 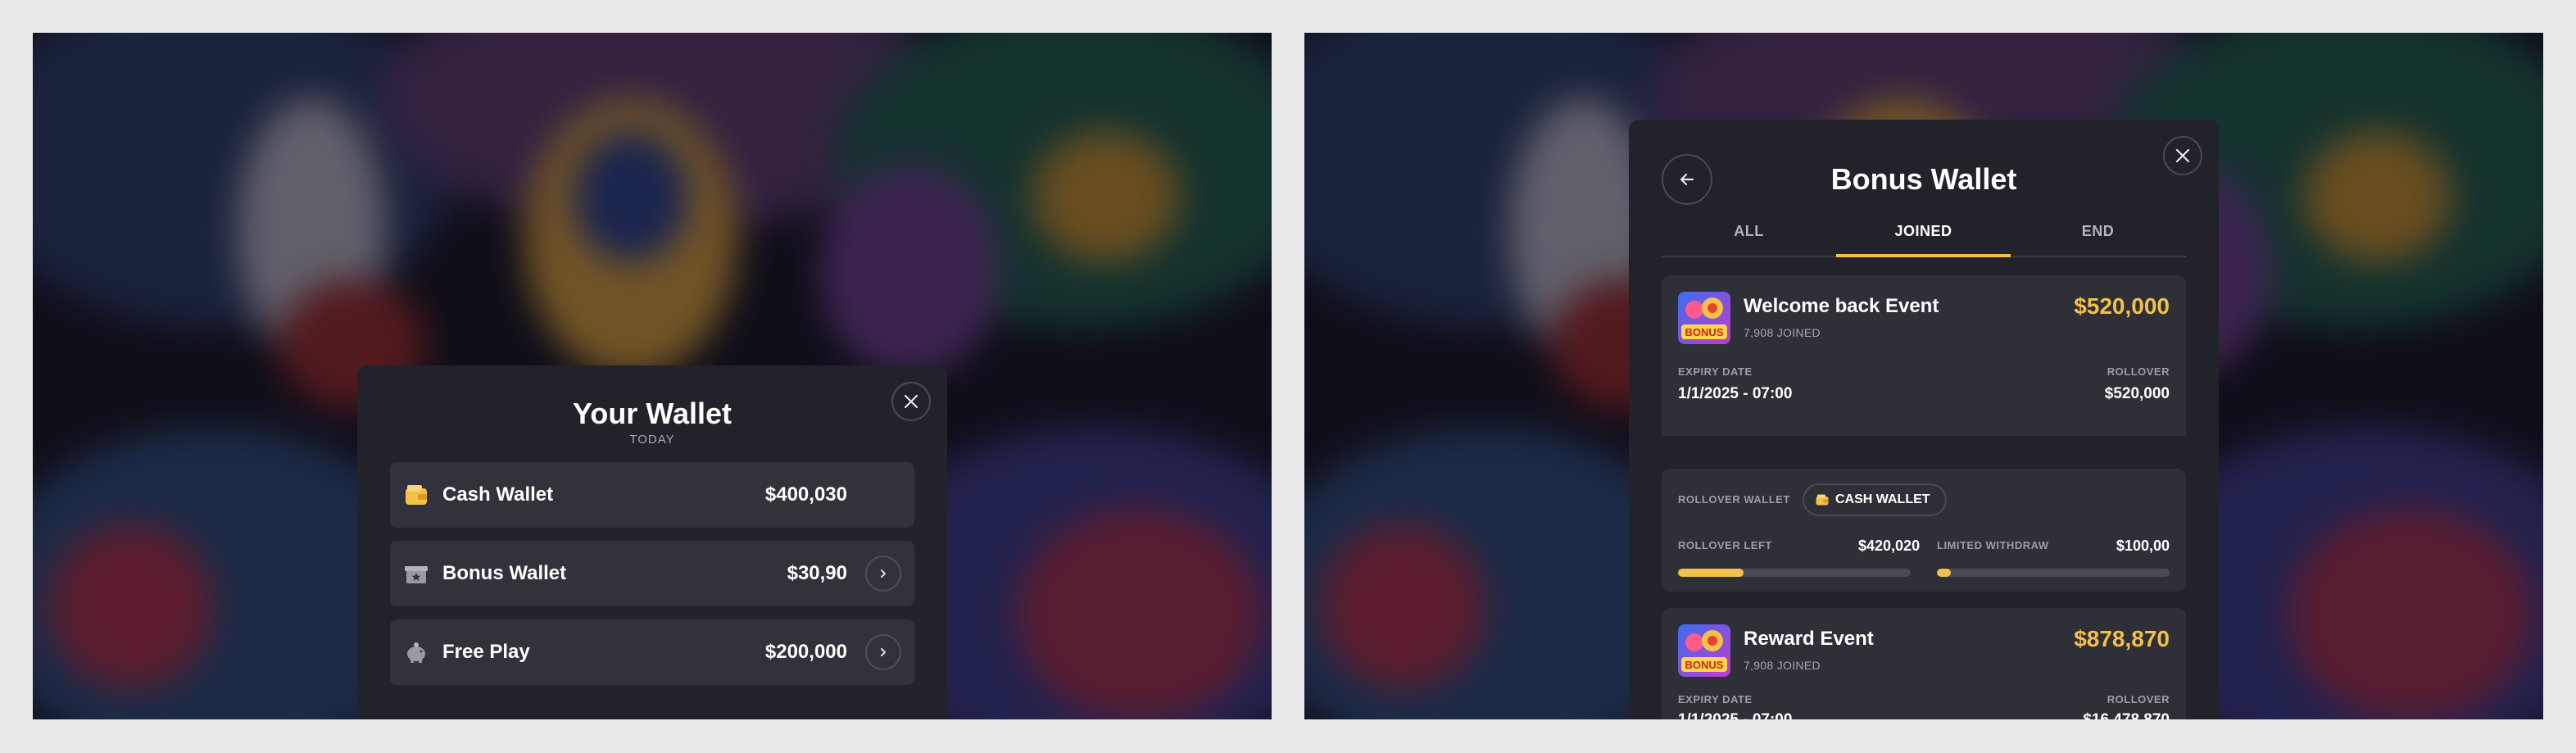 What do you see at coordinates (1993, 545) in the screenshot?
I see `limited-withdraw-label: LIMITED WITHDRAW` at bounding box center [1993, 545].